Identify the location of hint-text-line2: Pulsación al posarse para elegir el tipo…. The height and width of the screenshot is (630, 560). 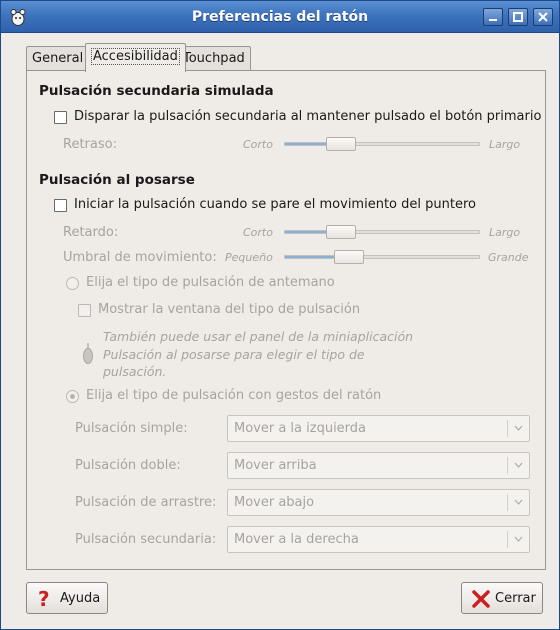
(234, 354).